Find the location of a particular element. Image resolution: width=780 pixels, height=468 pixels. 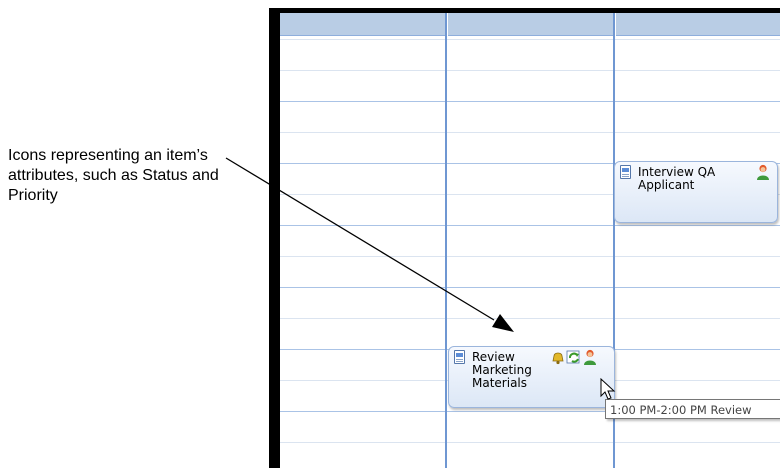

callout-arrow is located at coordinates (369, 244).